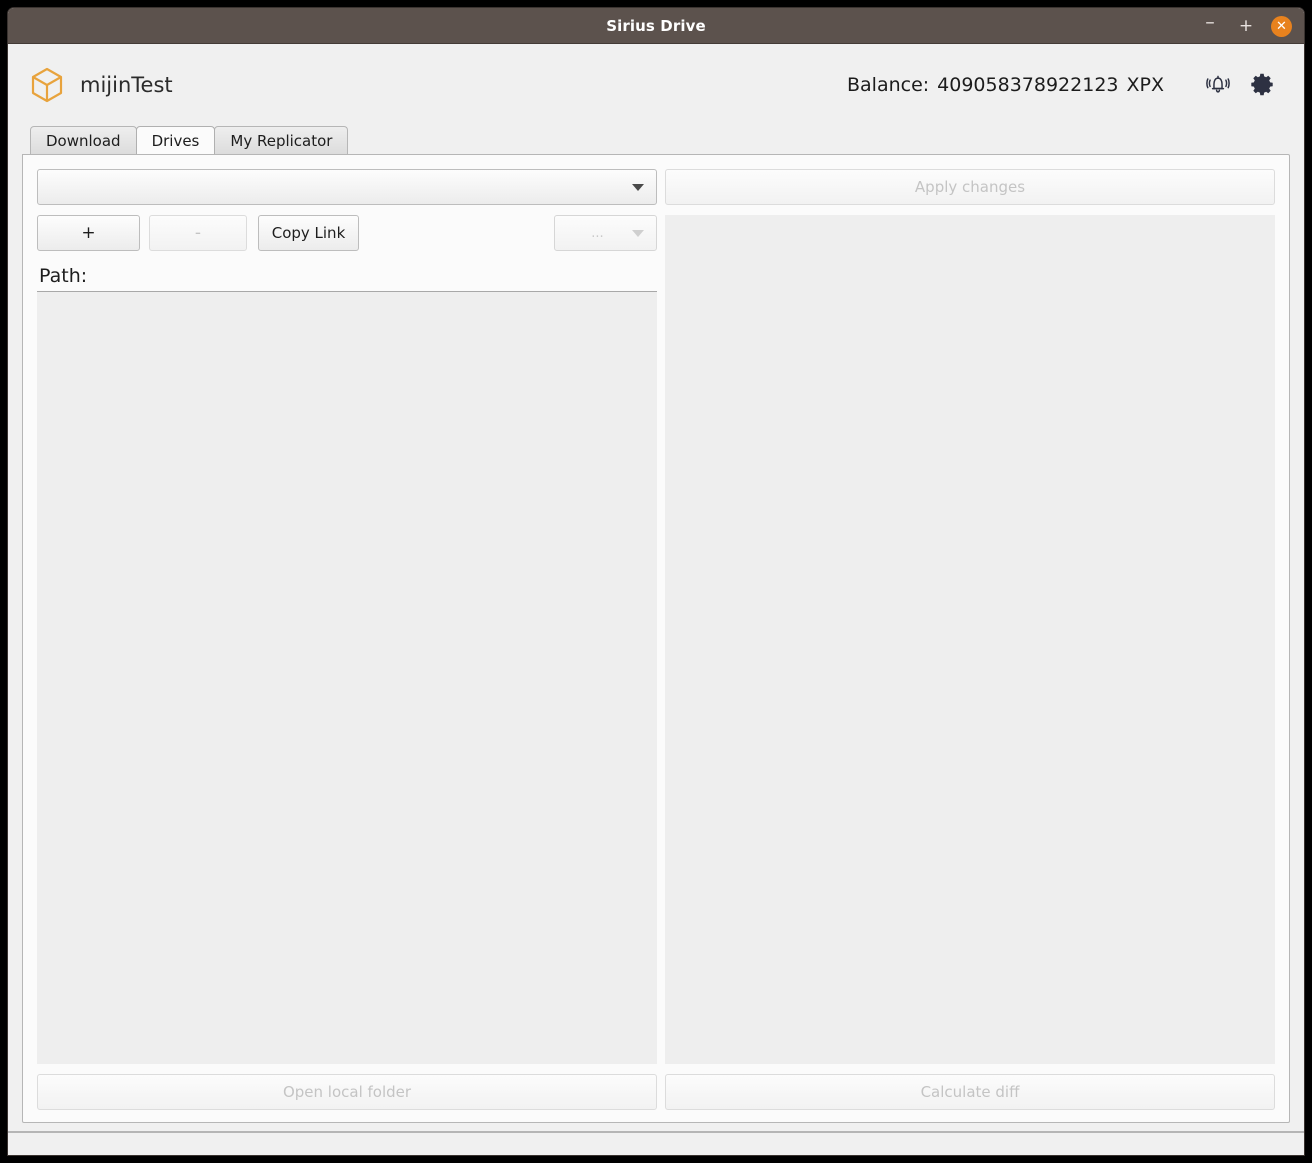 The height and width of the screenshot is (1163, 1312). What do you see at coordinates (656, 1143) in the screenshot?
I see `window-resize-strip` at bounding box center [656, 1143].